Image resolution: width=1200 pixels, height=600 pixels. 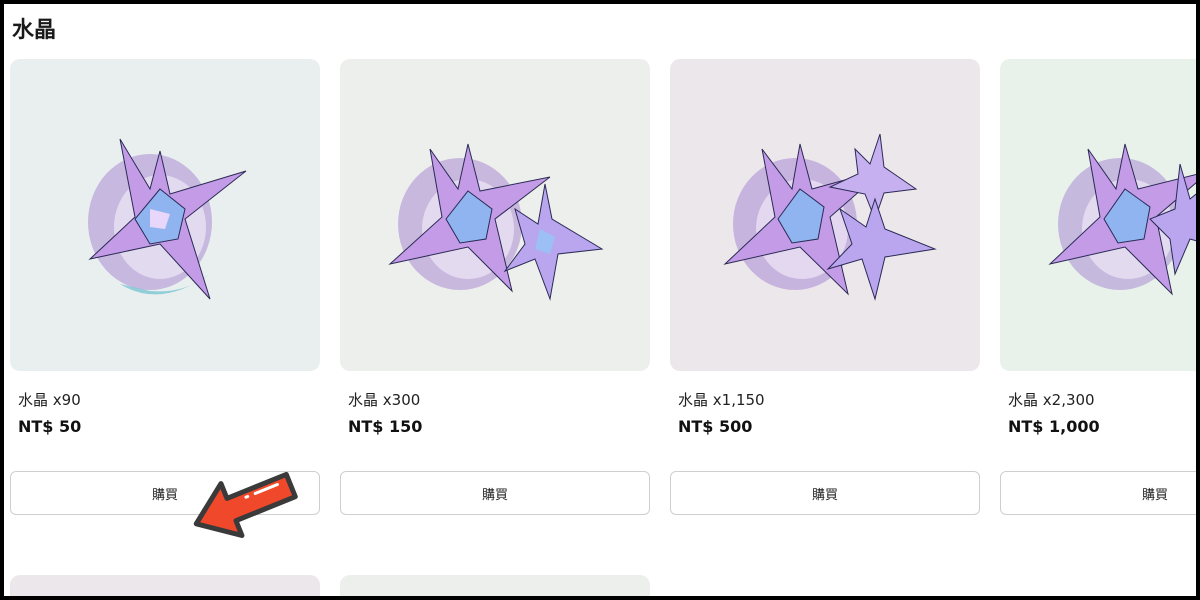 I want to click on product-card: 水晶 x2,300 NT$ 1,000 購買, so click(x=1098, y=287).